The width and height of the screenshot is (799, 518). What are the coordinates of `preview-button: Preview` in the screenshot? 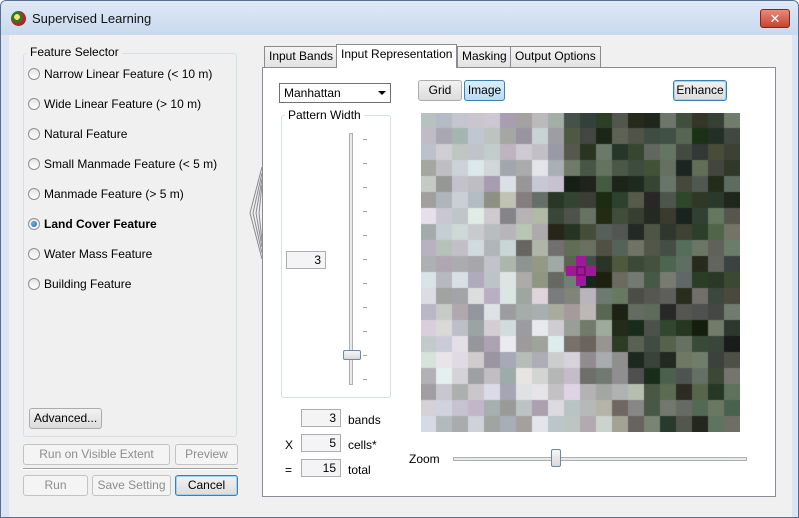 It's located at (206, 454).